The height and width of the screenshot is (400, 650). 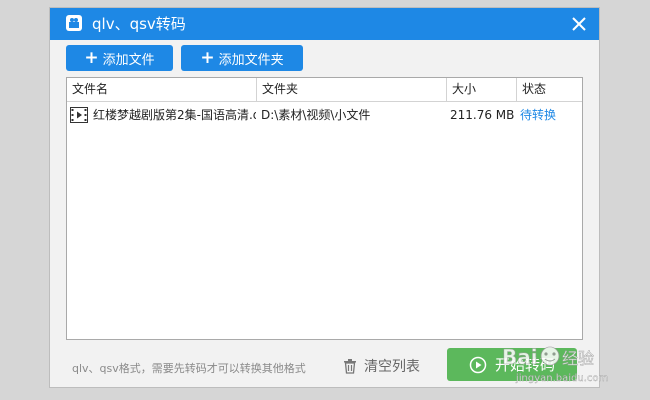 I want to click on clear-list-button: 清空列表, so click(x=381, y=366).